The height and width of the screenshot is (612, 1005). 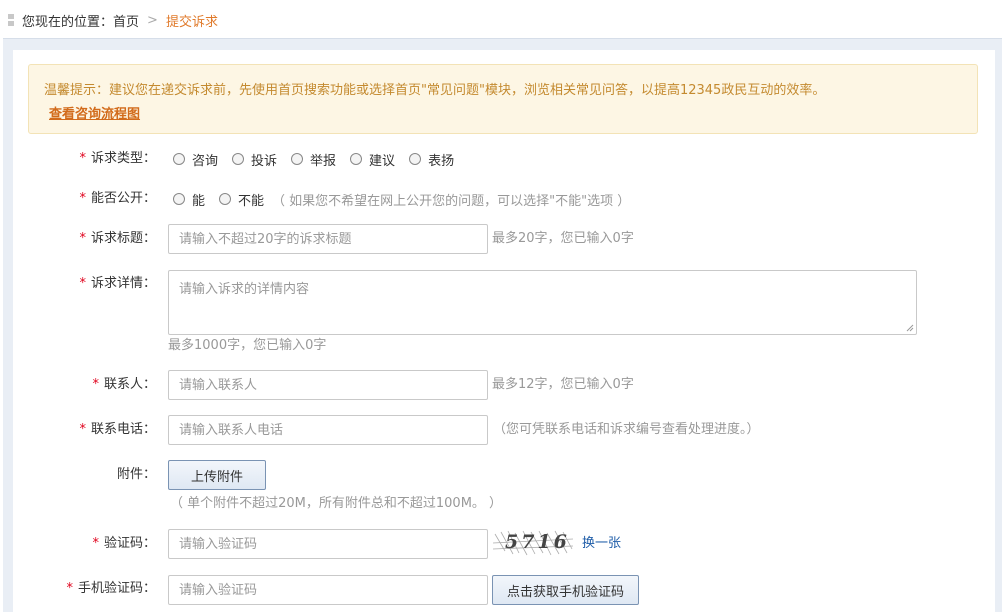 What do you see at coordinates (247, 345) in the screenshot?
I see `detail-hint: 最多1000字，您已输入0字` at bounding box center [247, 345].